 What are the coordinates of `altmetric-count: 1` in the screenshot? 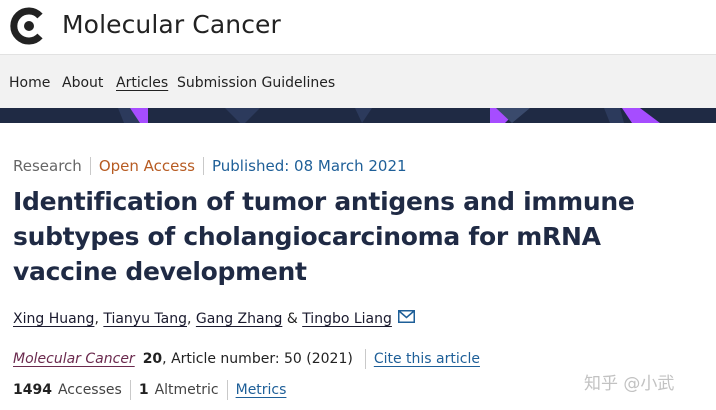 It's located at (143, 390).